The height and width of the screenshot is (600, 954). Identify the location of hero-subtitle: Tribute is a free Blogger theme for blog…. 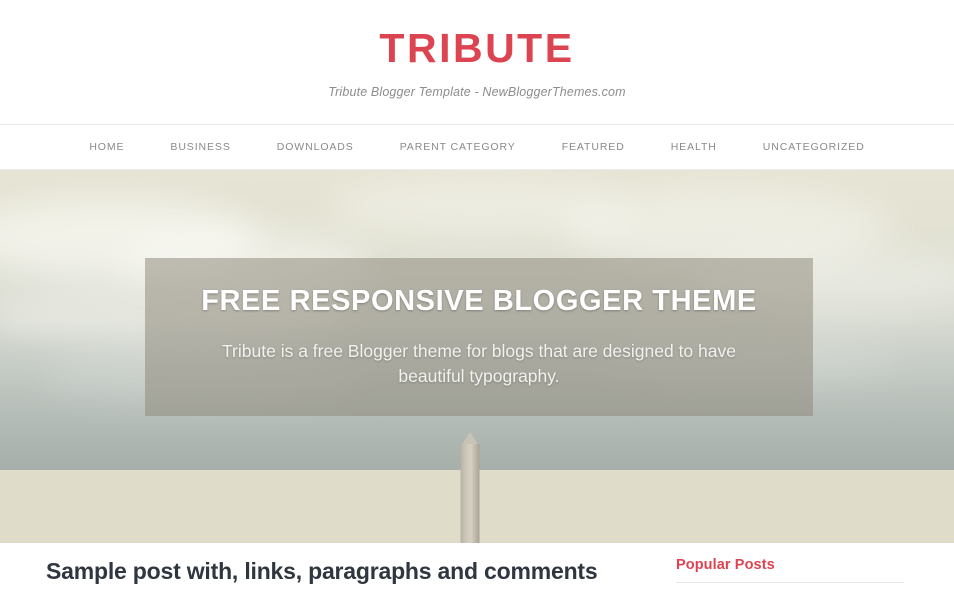
(479, 363).